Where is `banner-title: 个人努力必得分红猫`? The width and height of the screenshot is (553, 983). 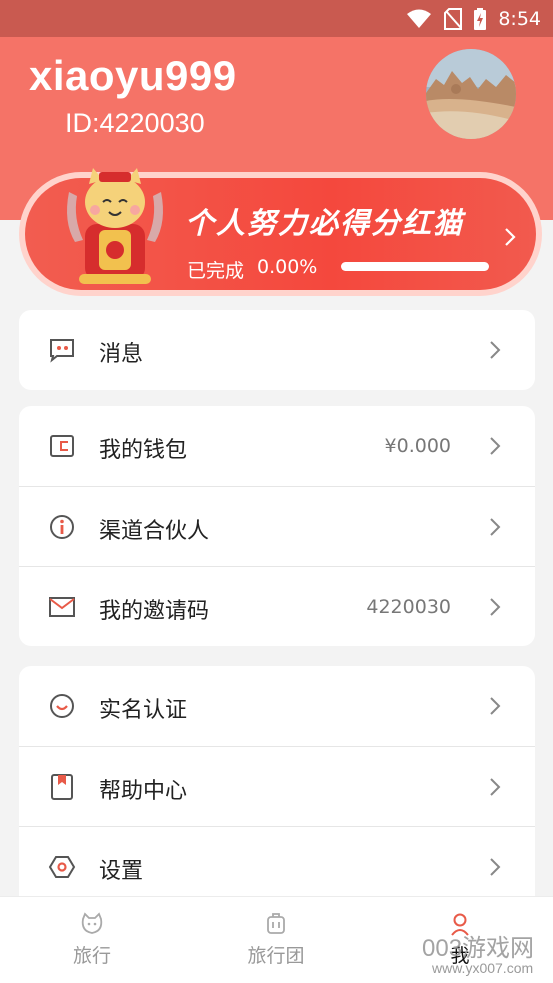 banner-title: 个人努力必得分红猫 is located at coordinates (325, 223).